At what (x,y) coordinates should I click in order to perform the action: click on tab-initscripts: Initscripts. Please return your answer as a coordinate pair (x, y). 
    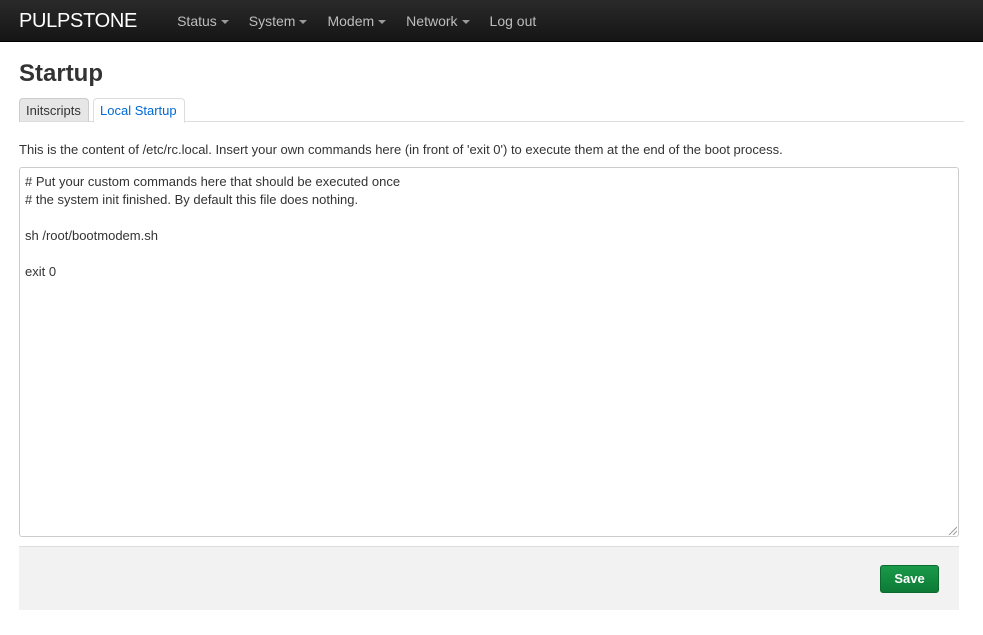
    Looking at the image, I should click on (54, 110).